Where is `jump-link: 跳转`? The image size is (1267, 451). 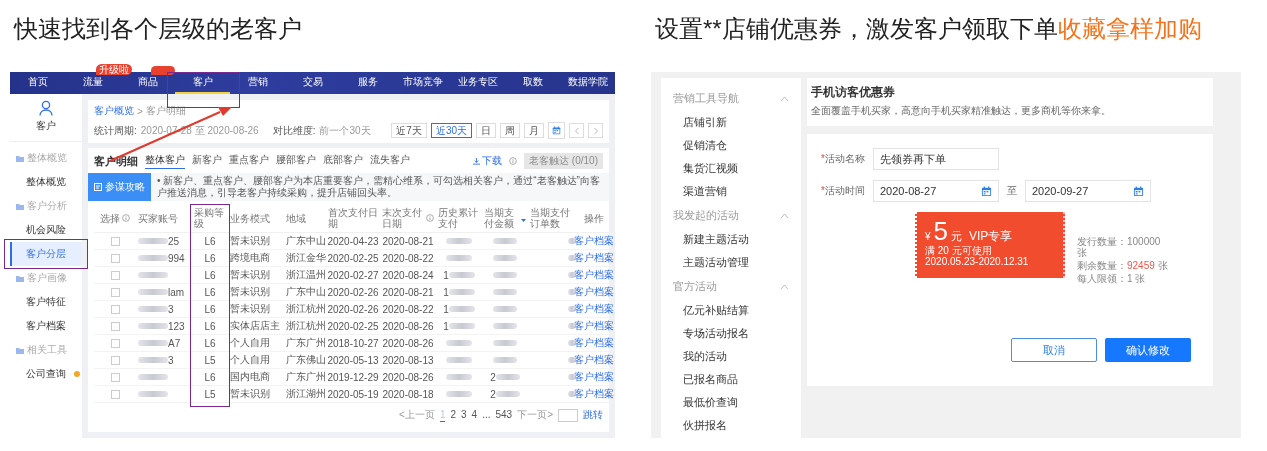 jump-link: 跳转 is located at coordinates (593, 415).